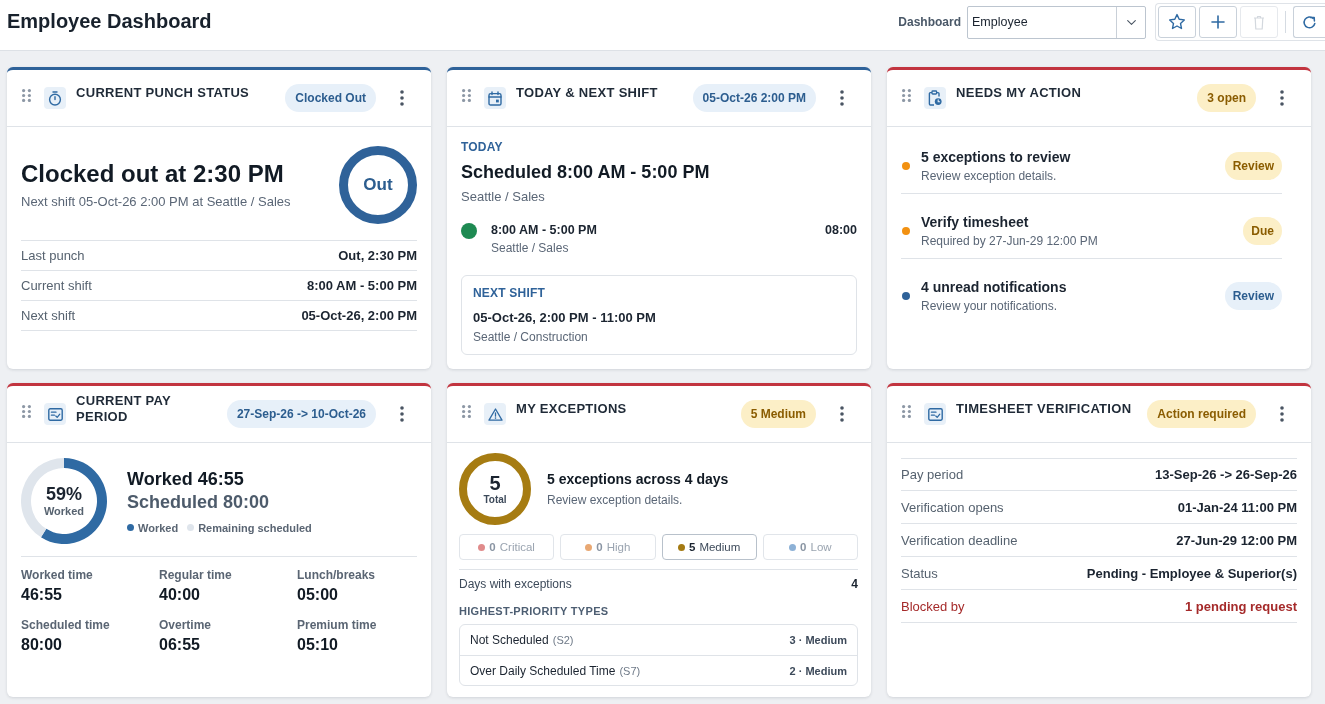 This screenshot has width=1325, height=704. What do you see at coordinates (495, 98) in the screenshot?
I see `calendar-icon` at bounding box center [495, 98].